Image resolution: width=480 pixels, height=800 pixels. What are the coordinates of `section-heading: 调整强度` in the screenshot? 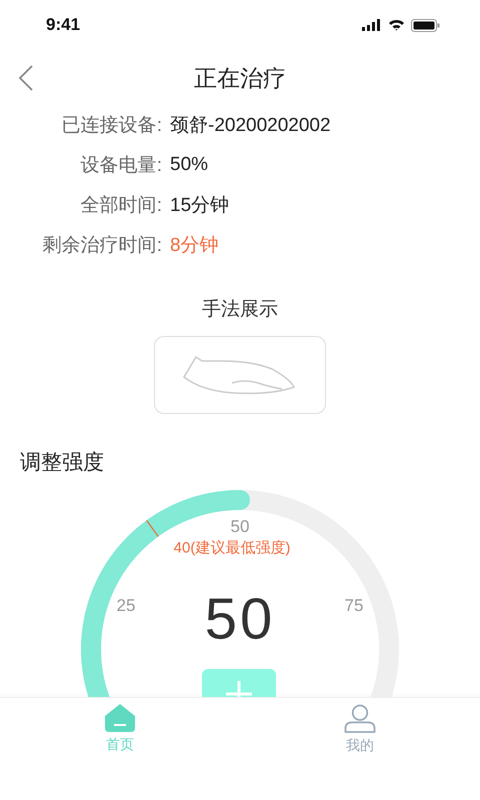 It's located at (62, 463).